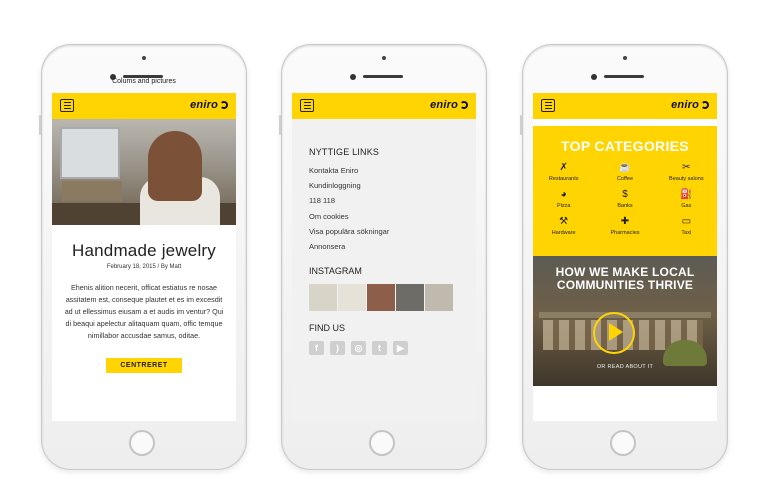 The width and height of the screenshot is (768, 503). Describe the element at coordinates (392, 185) in the screenshot. I see `footer-link: Kundinloggning` at that location.